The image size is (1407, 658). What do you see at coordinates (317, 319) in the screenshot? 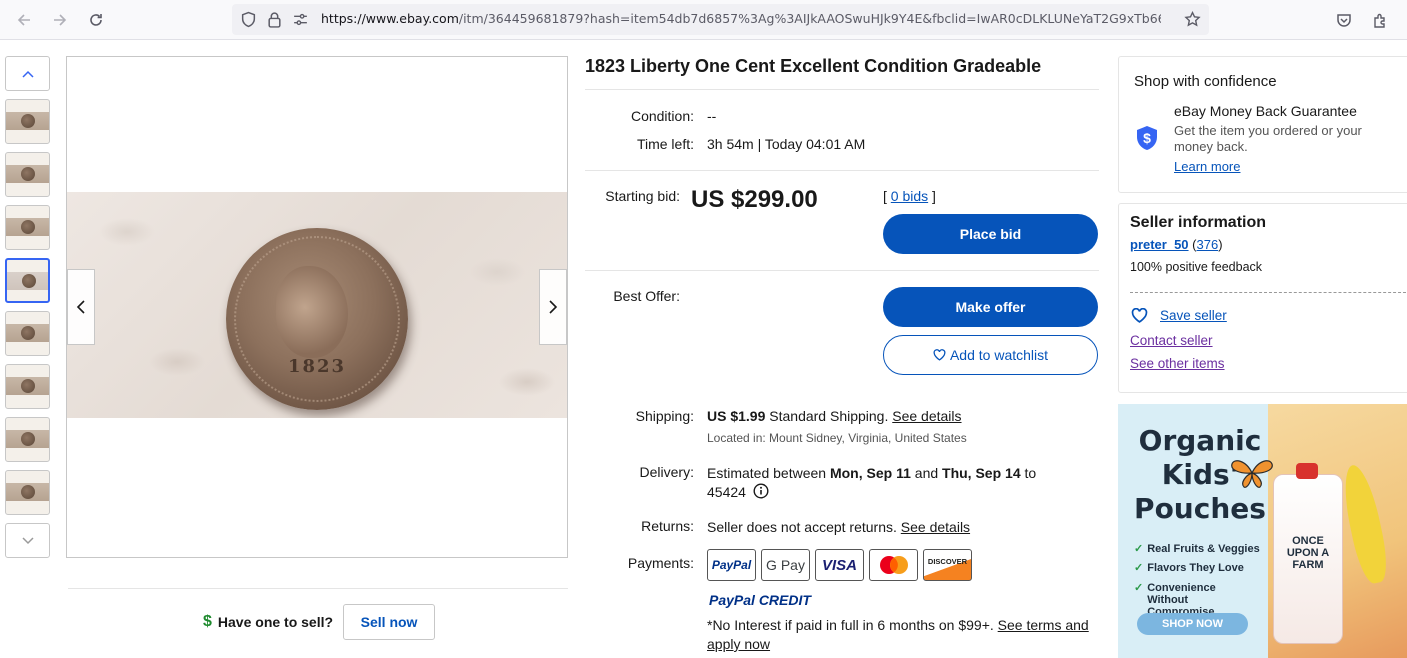
I see `coin-image: 1823` at bounding box center [317, 319].